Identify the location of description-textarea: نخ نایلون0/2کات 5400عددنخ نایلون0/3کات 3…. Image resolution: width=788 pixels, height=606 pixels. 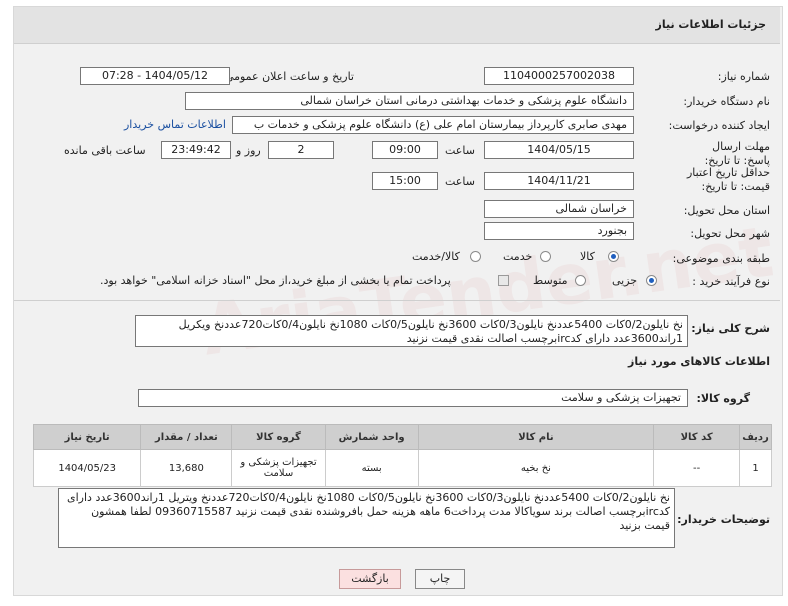
(411, 331).